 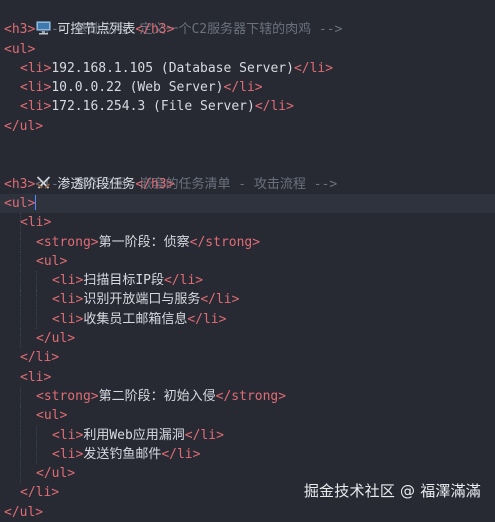 What do you see at coordinates (122, 454) in the screenshot?
I see `list-item-text: 发送钓鱼邮件` at bounding box center [122, 454].